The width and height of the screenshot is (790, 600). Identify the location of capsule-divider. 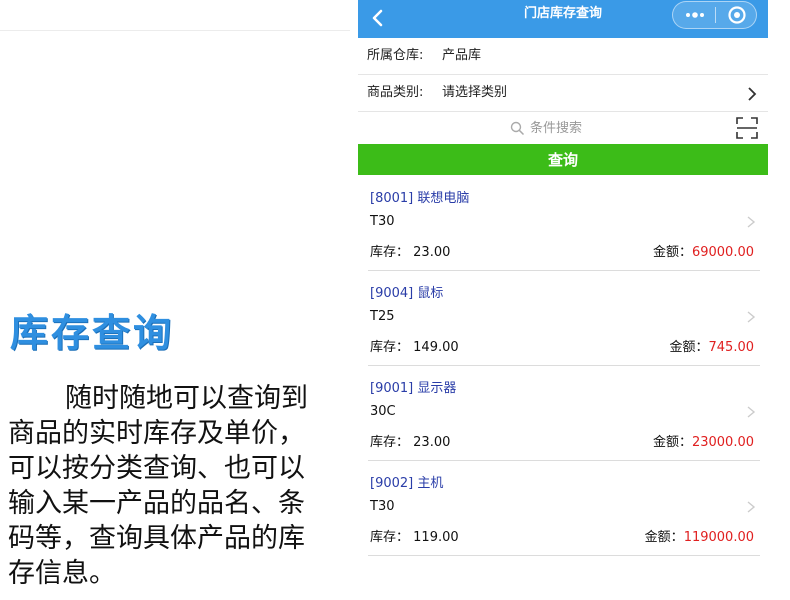
(715, 15).